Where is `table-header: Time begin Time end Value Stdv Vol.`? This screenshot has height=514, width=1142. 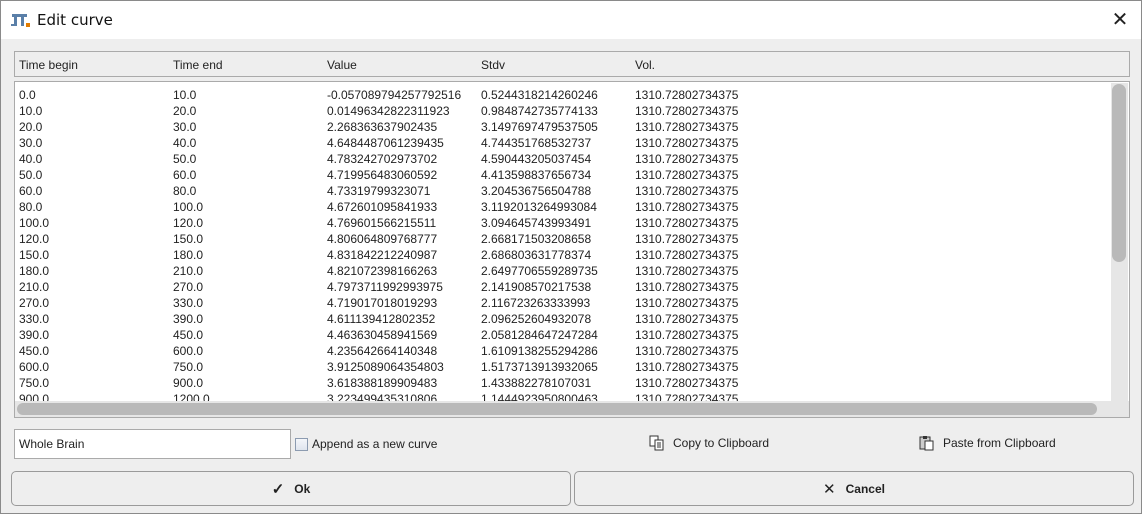
table-header: Time begin Time end Value Stdv Vol. is located at coordinates (572, 64).